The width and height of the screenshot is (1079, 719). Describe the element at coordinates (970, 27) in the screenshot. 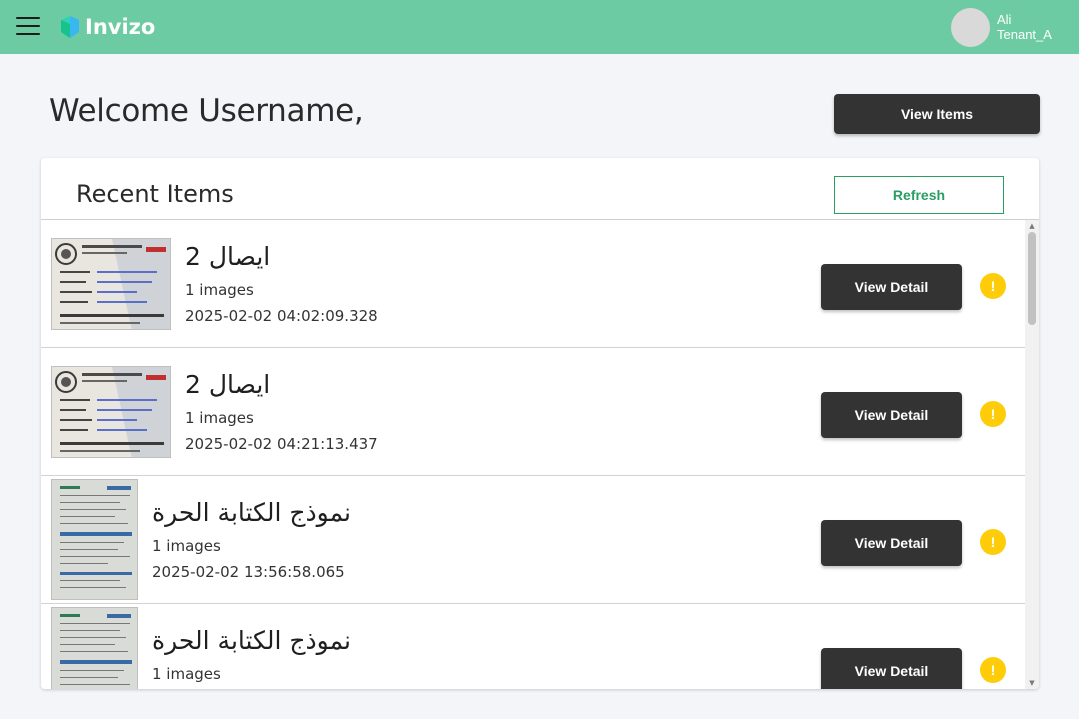

I see `user-avatar` at that location.